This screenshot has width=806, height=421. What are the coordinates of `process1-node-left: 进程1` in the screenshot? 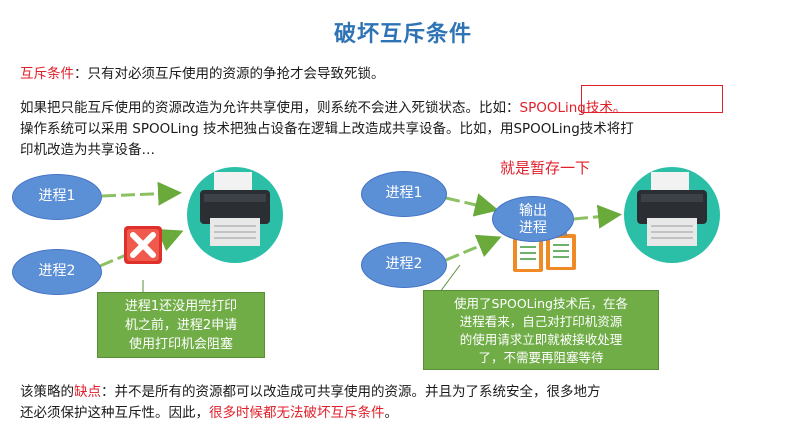 It's located at (57, 197).